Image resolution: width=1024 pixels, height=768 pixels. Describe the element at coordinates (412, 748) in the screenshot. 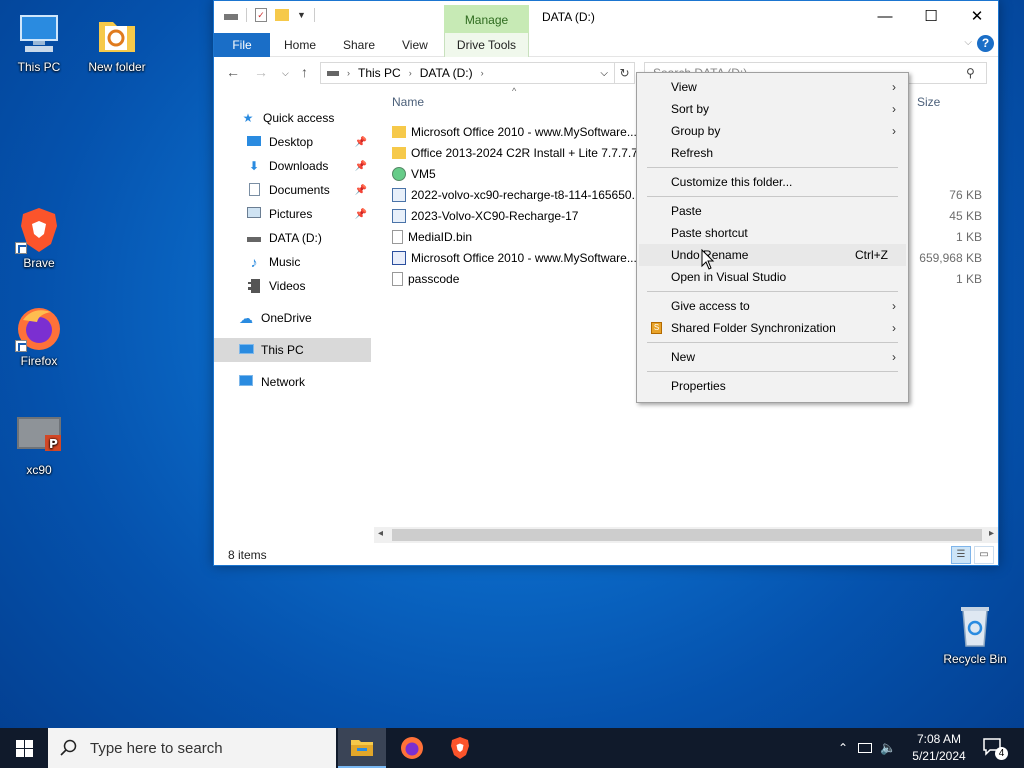

I see `taskbar-firefox` at that location.